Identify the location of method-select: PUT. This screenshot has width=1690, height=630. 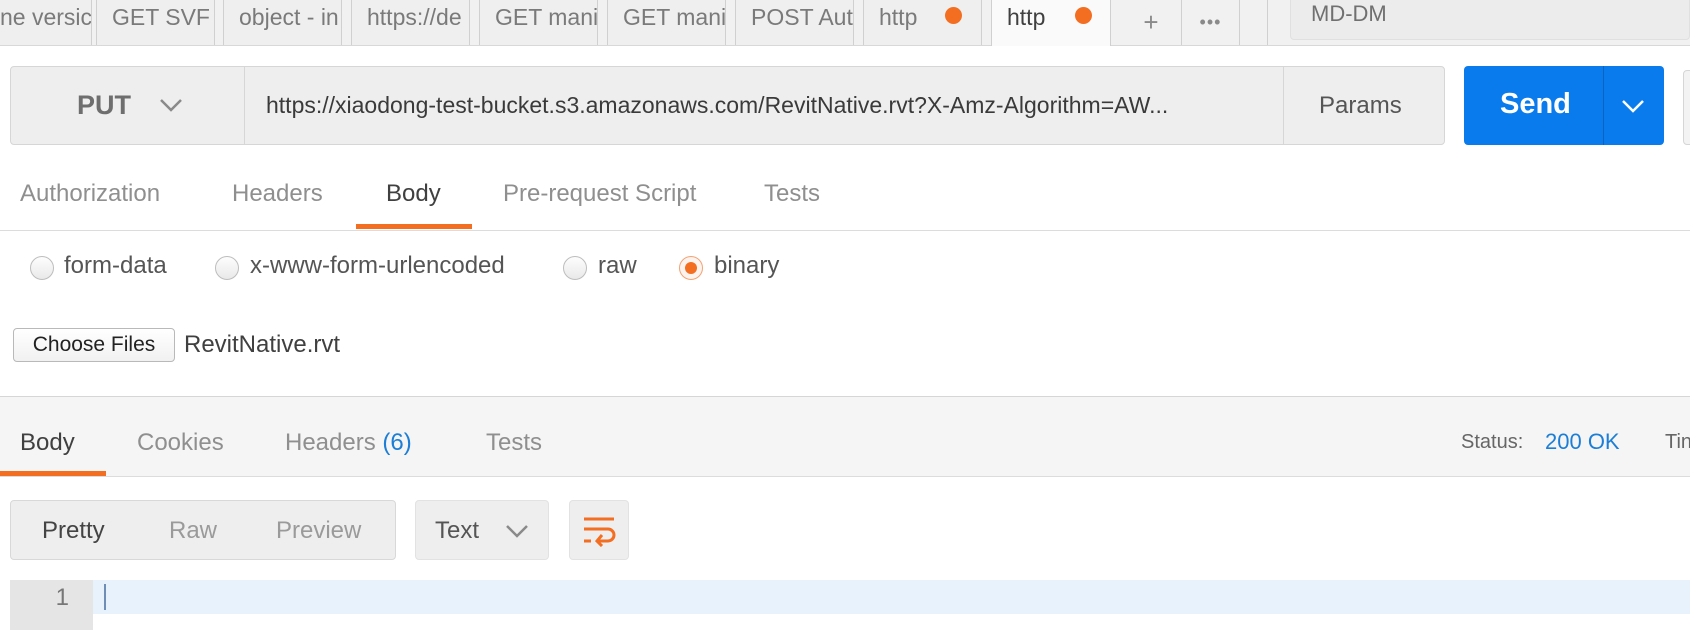
(128, 105).